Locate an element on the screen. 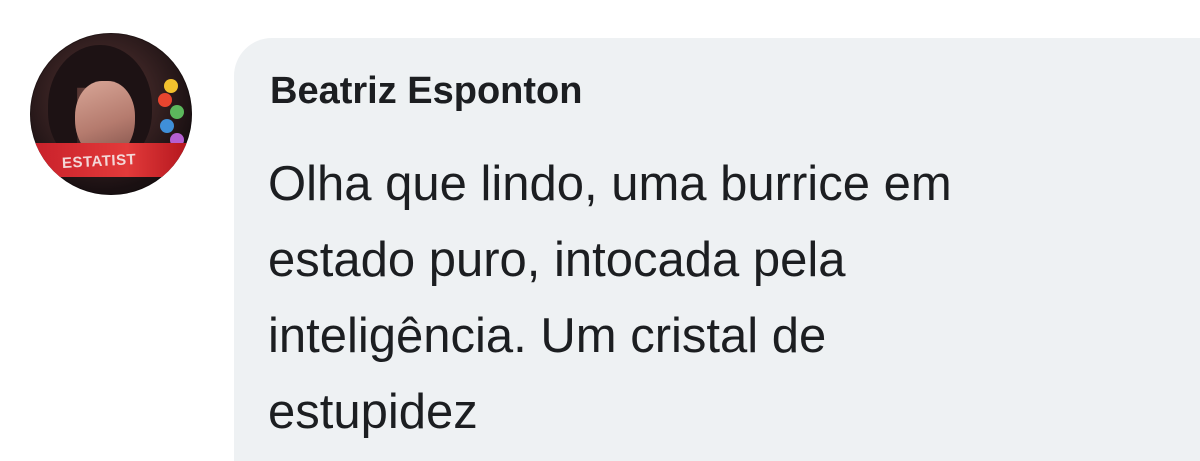 The height and width of the screenshot is (461, 1200). comment-text-line: estado puro, intocada pela is located at coordinates (557, 260).